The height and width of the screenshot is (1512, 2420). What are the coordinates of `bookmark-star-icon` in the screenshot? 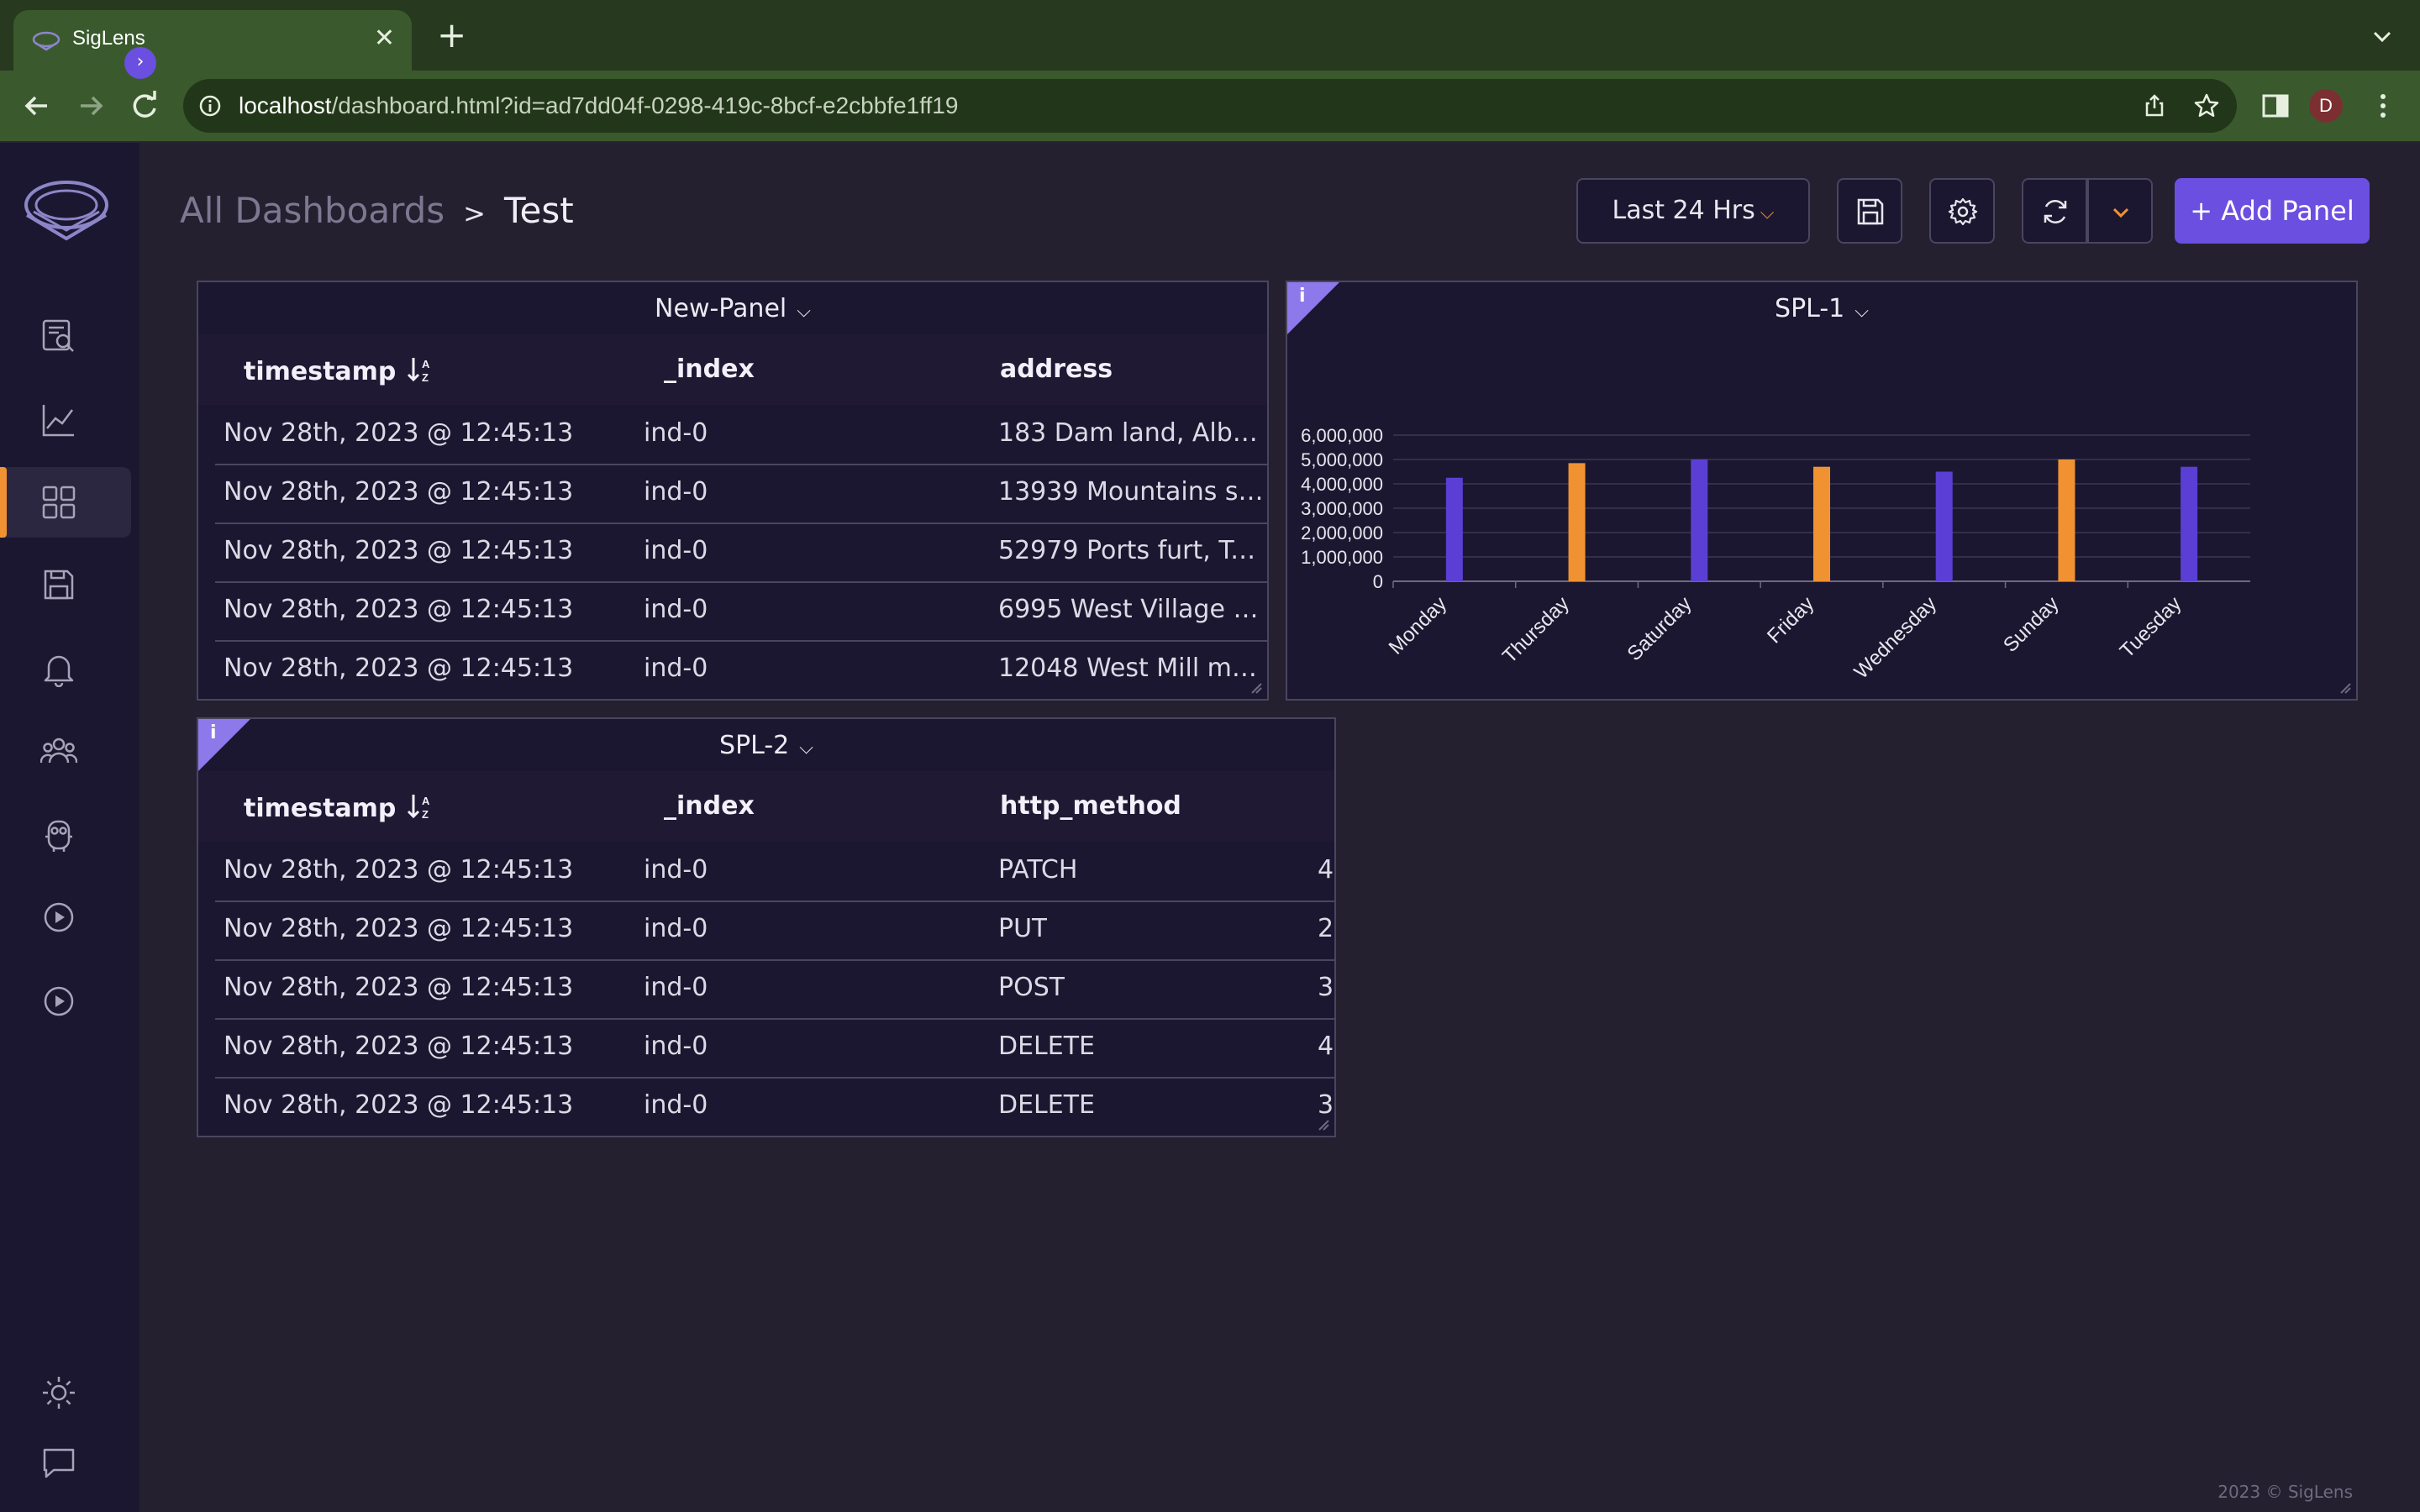 It's located at (2207, 105).